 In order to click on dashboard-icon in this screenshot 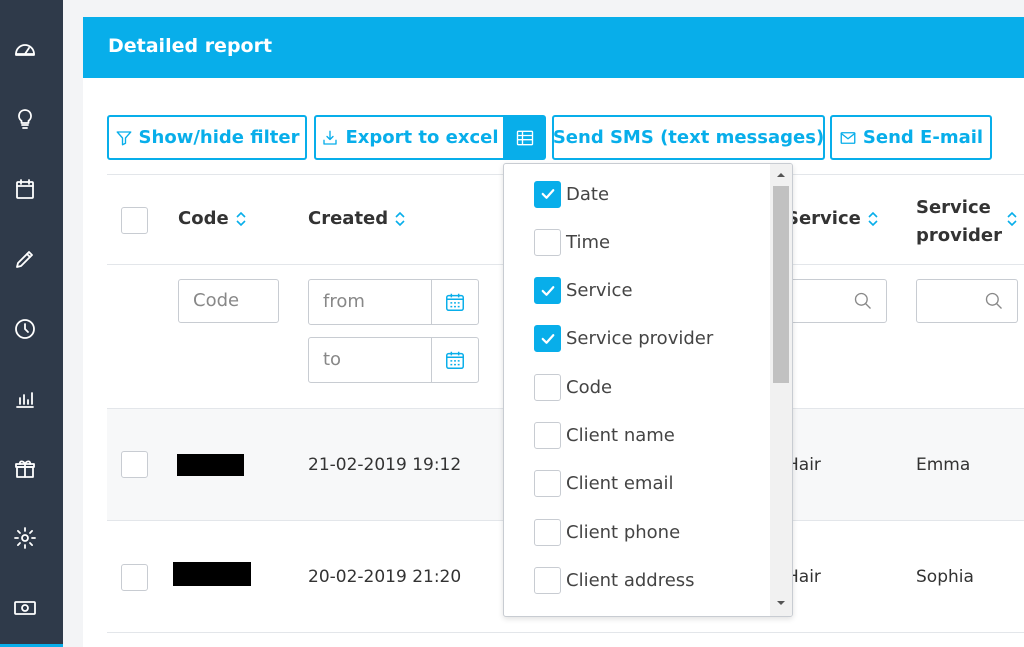, I will do `click(25, 49)`.